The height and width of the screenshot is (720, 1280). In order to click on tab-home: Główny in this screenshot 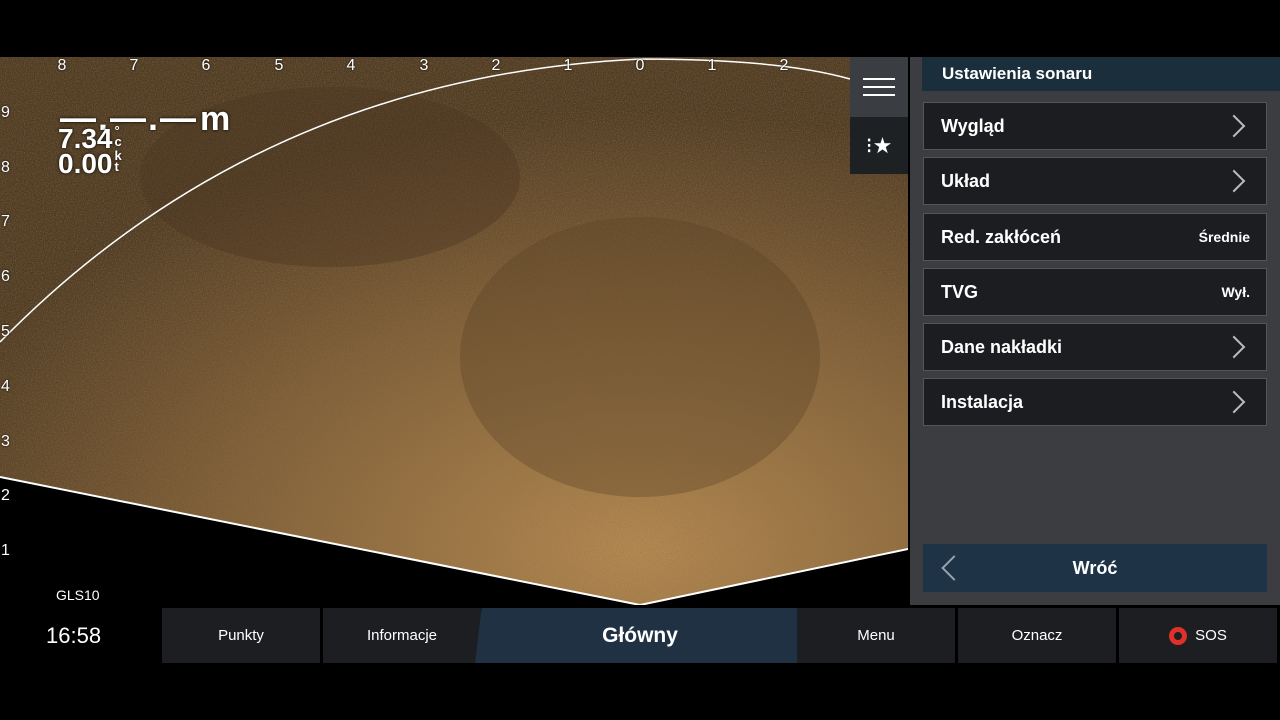, I will do `click(640, 635)`.